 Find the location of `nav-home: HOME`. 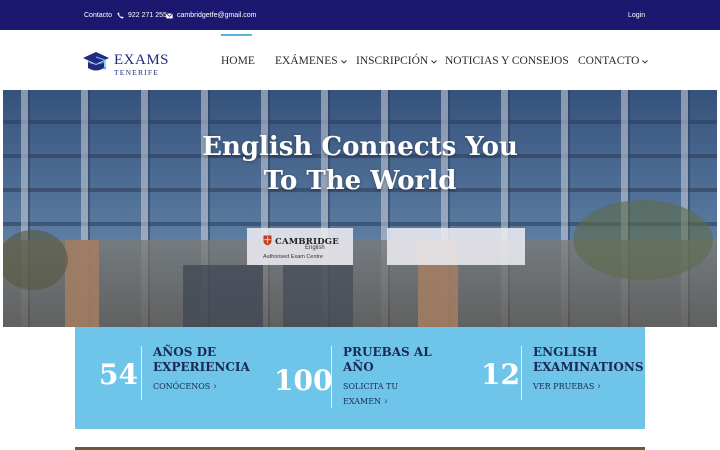

nav-home: HOME is located at coordinates (238, 61).